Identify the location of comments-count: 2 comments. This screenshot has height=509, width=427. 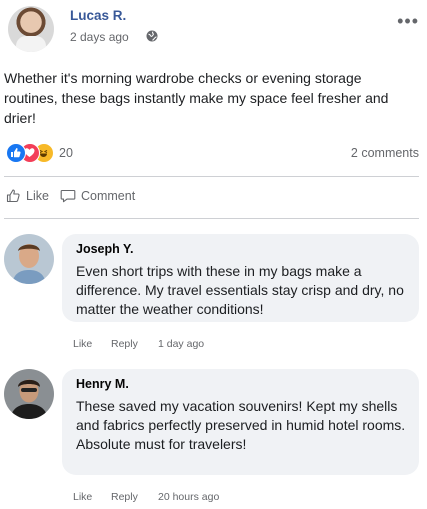
(385, 153).